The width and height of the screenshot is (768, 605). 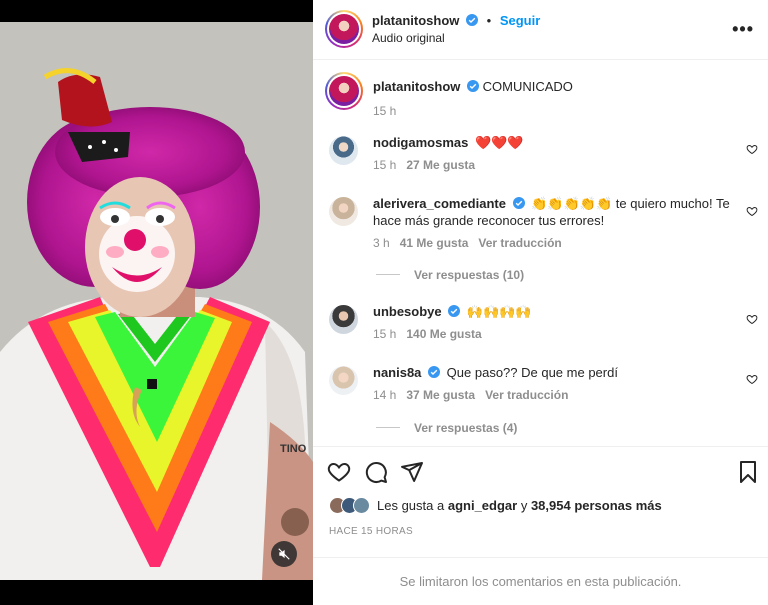 I want to click on view-replies-button: Ver respuestas (10), so click(x=450, y=275).